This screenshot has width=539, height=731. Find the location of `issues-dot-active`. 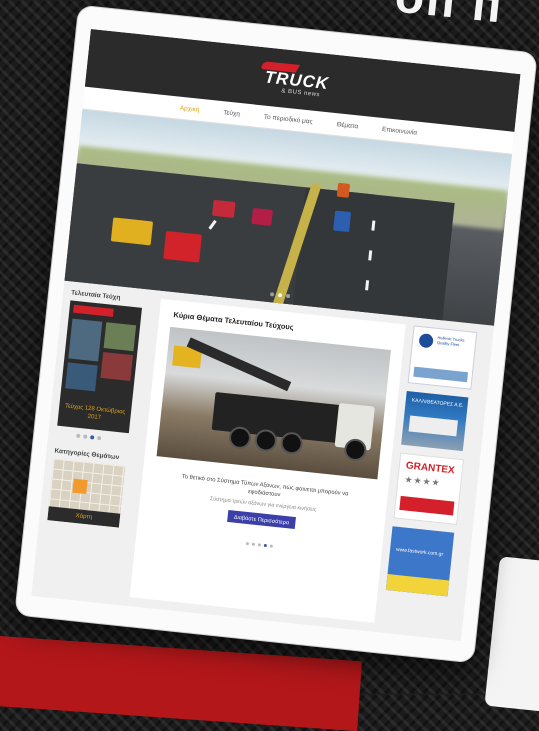

issues-dot-active is located at coordinates (92, 437).